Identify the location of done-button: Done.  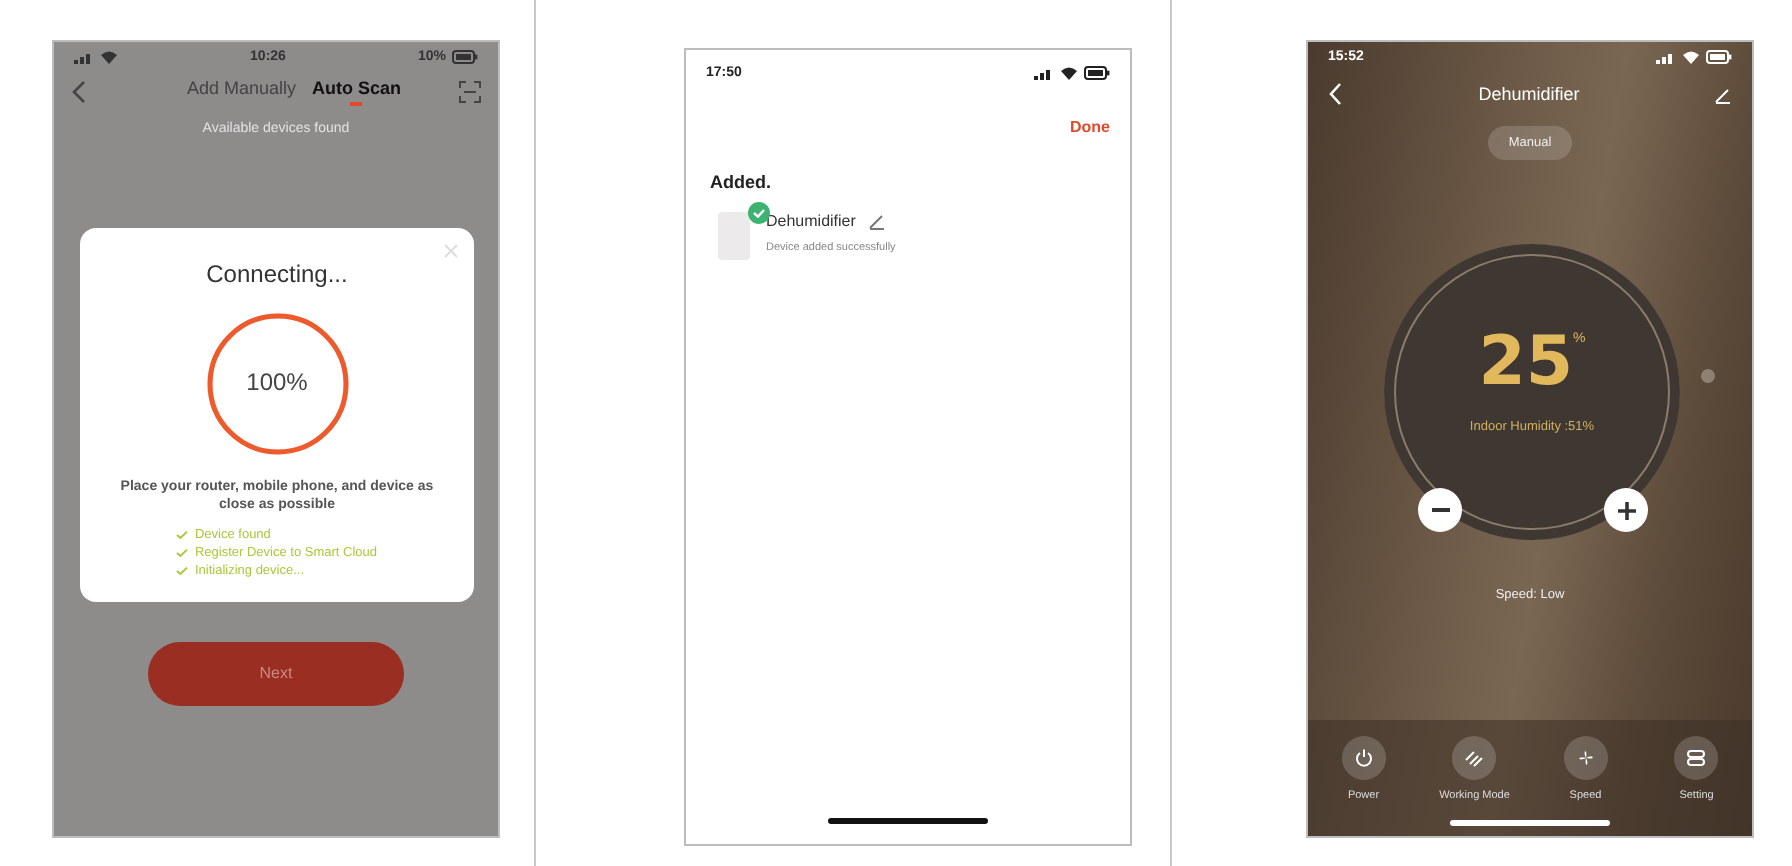
(1090, 127).